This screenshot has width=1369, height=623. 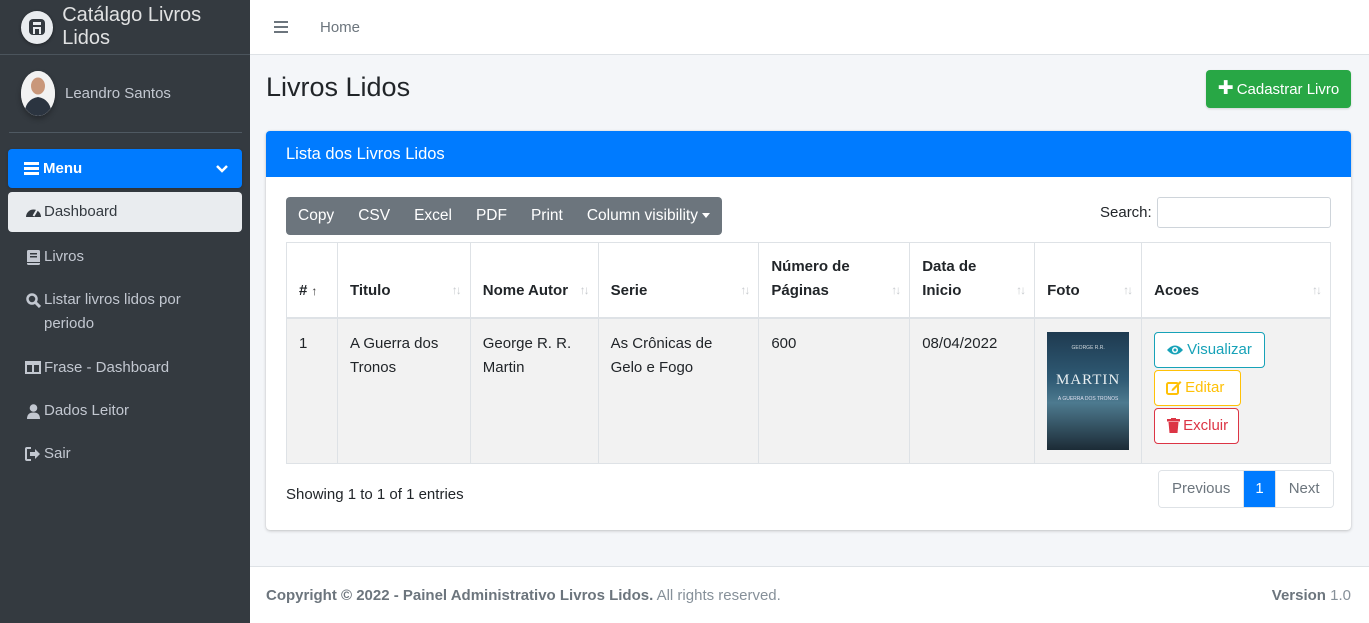 I want to click on visualizar-button: Visualizar, so click(x=1210, y=349).